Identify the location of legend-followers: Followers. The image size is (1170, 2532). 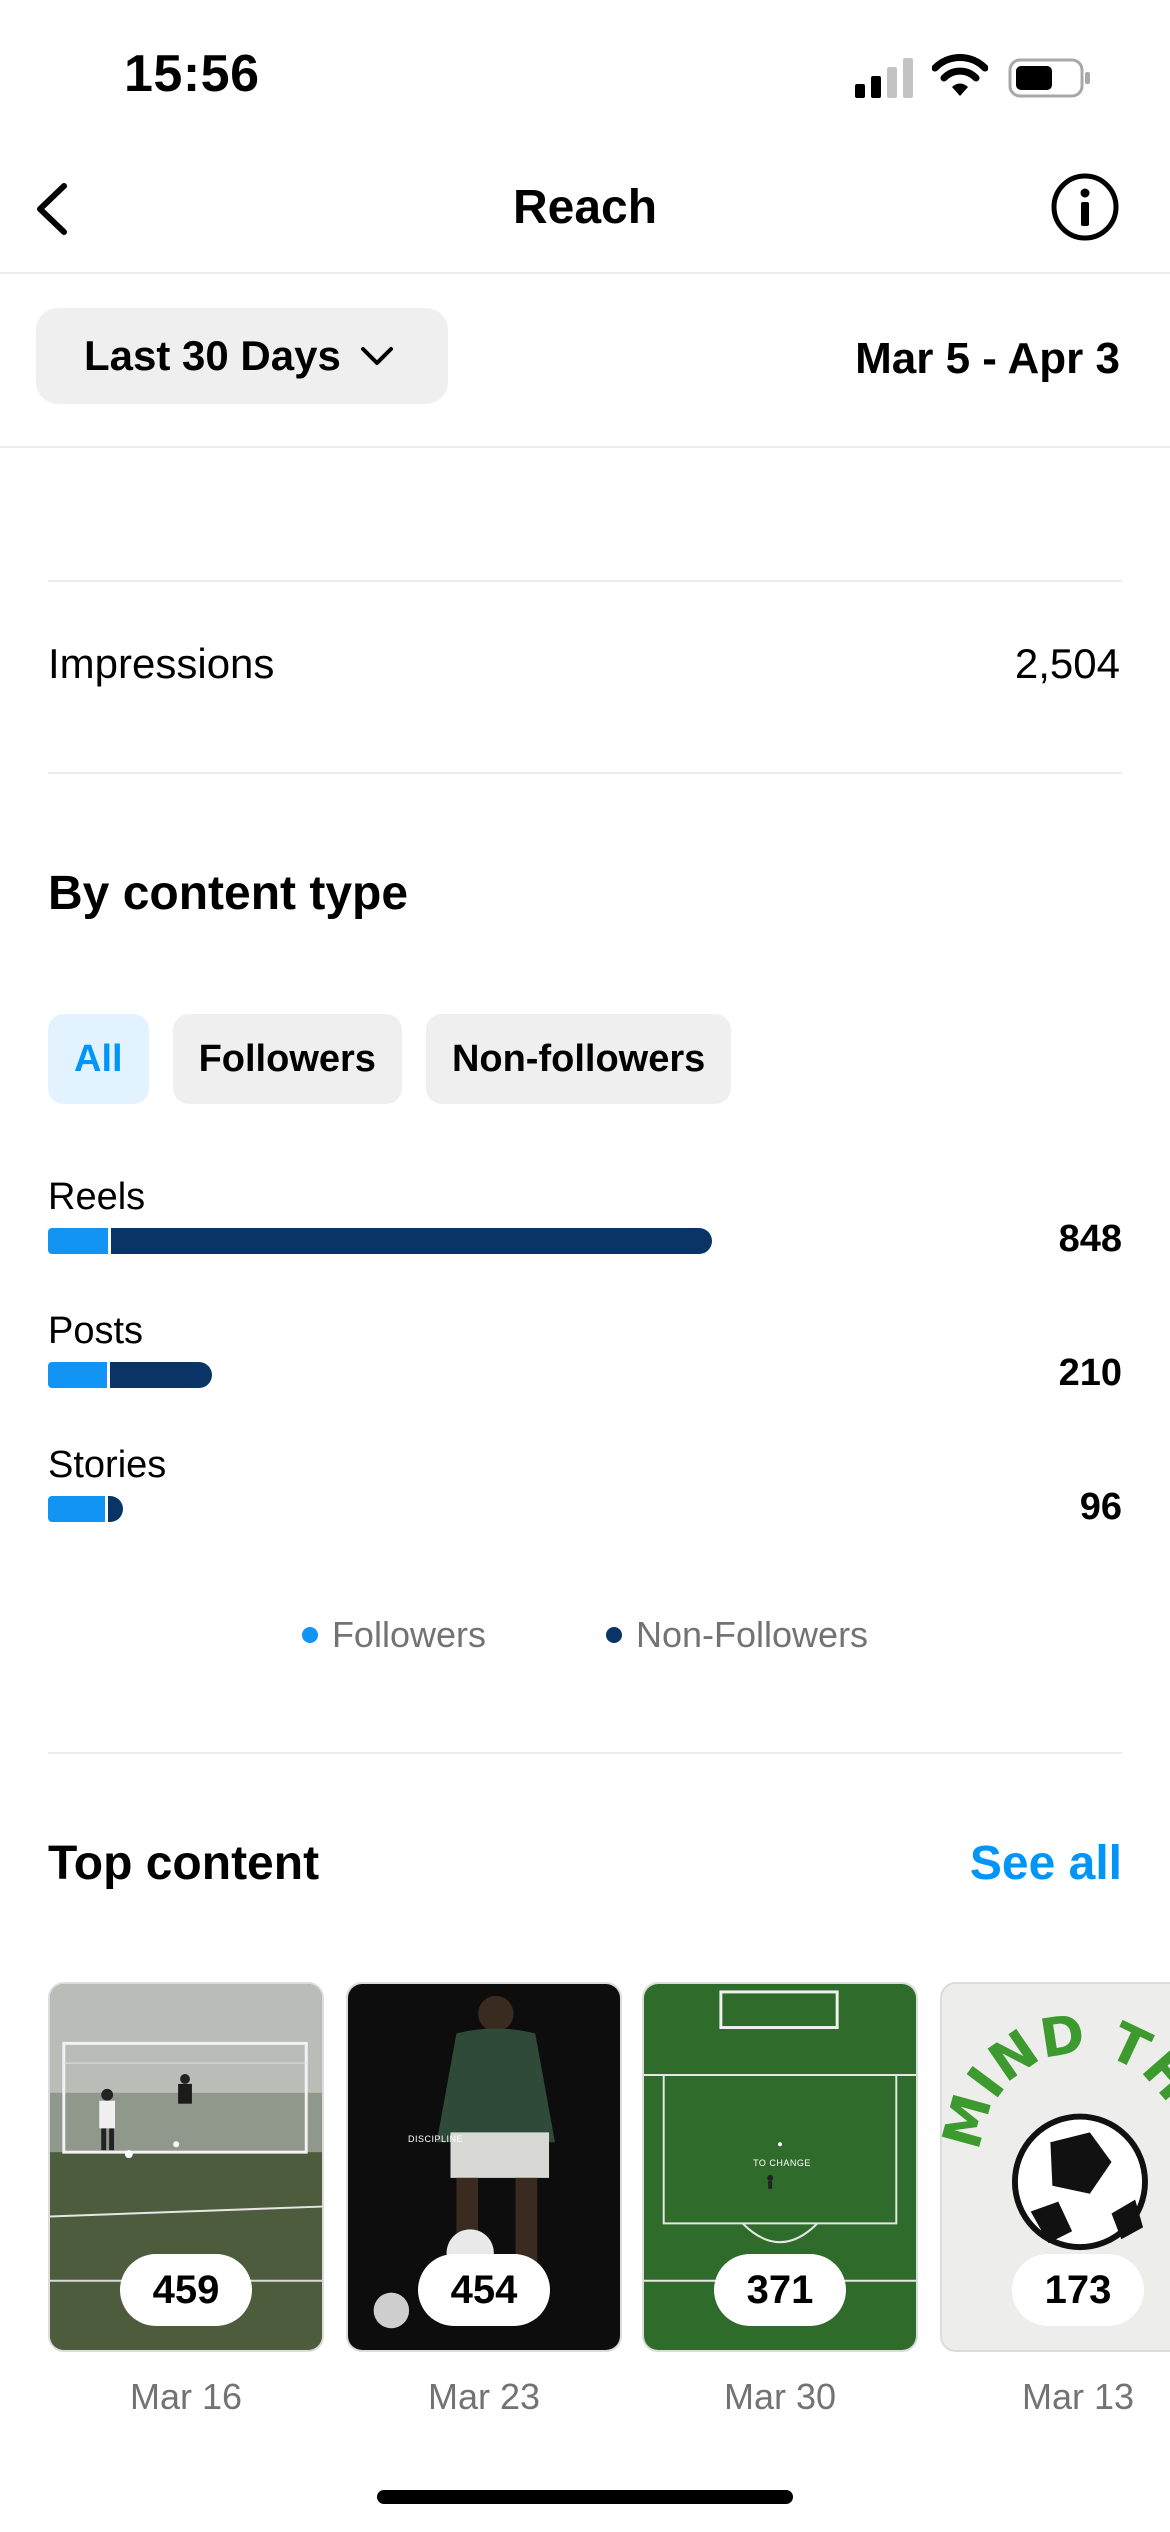
(393, 1635).